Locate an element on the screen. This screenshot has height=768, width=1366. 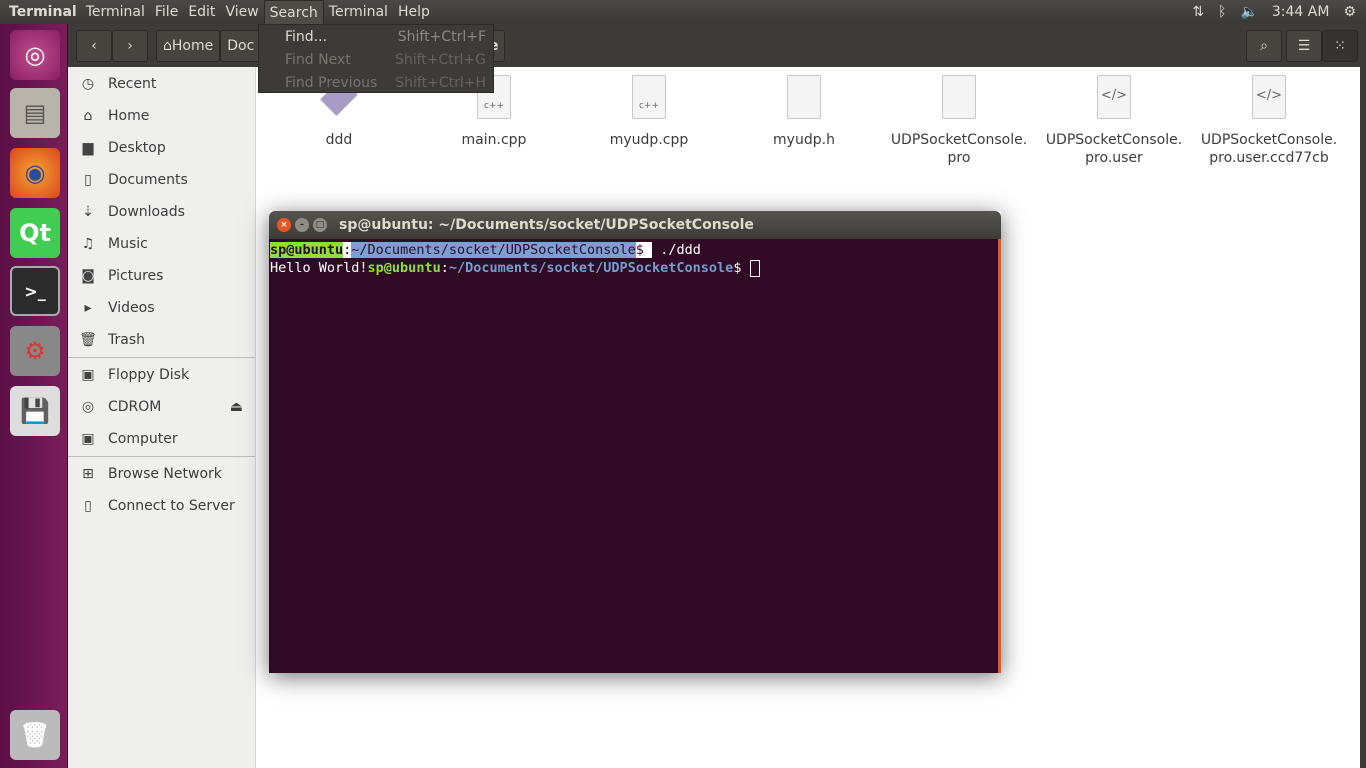
launcher: ◎ ▤ ◉ Qt >_ ⚙ 💾 🗑 is located at coordinates (34, 396).